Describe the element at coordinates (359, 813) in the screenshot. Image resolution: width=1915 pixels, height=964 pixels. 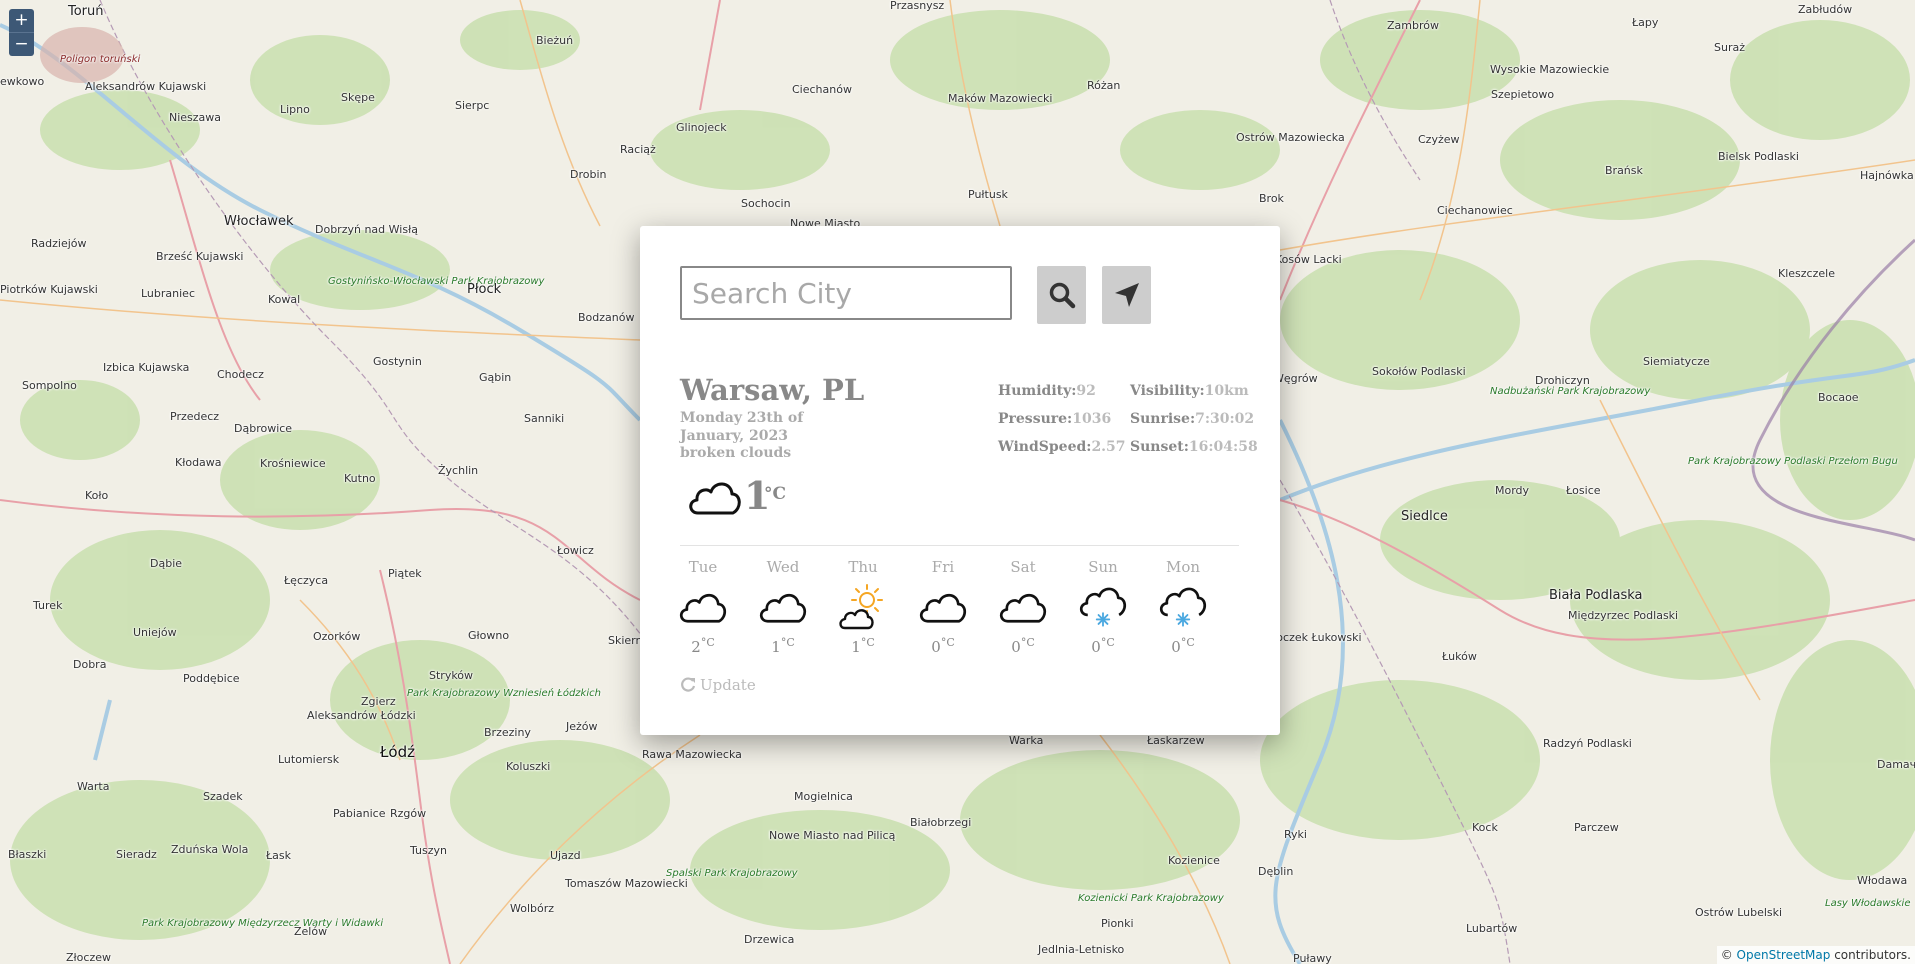
I see `place-label: Pabianice` at that location.